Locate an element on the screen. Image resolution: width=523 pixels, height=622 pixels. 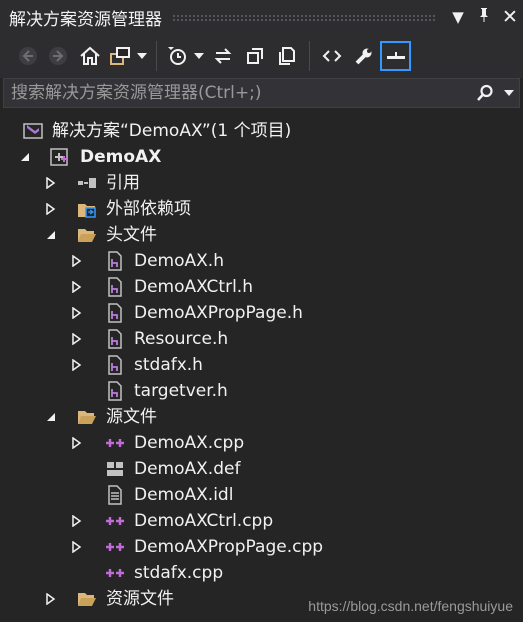
tree-item-label: 外部依赖项 is located at coordinates (148, 209).